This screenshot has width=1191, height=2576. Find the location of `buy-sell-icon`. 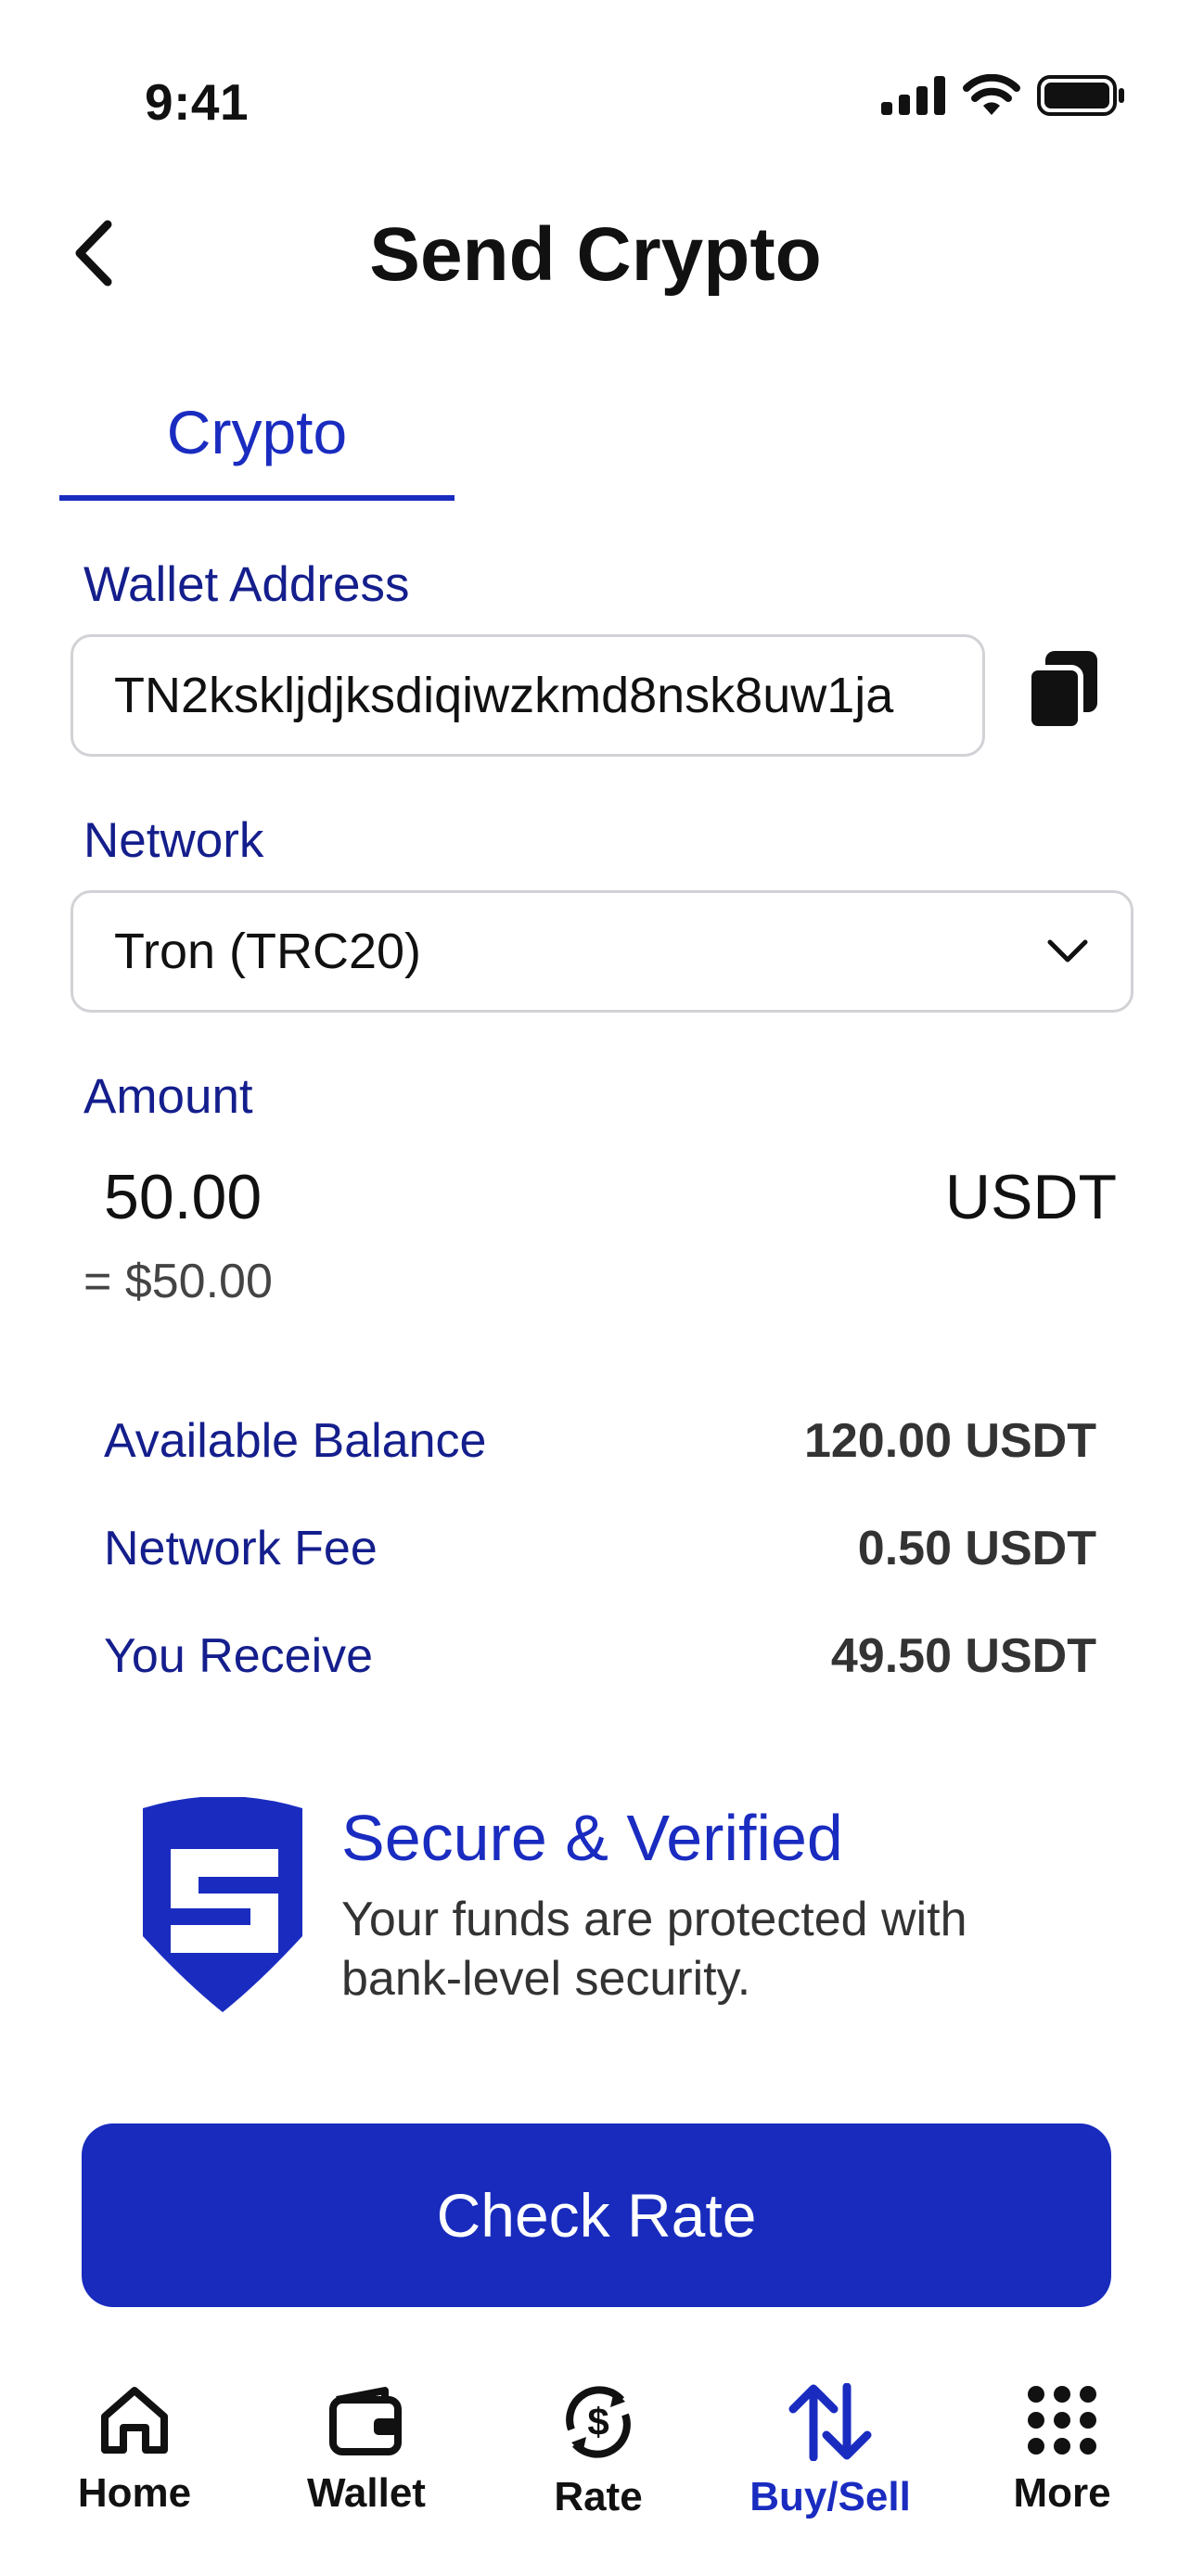

buy-sell-icon is located at coordinates (830, 2422).